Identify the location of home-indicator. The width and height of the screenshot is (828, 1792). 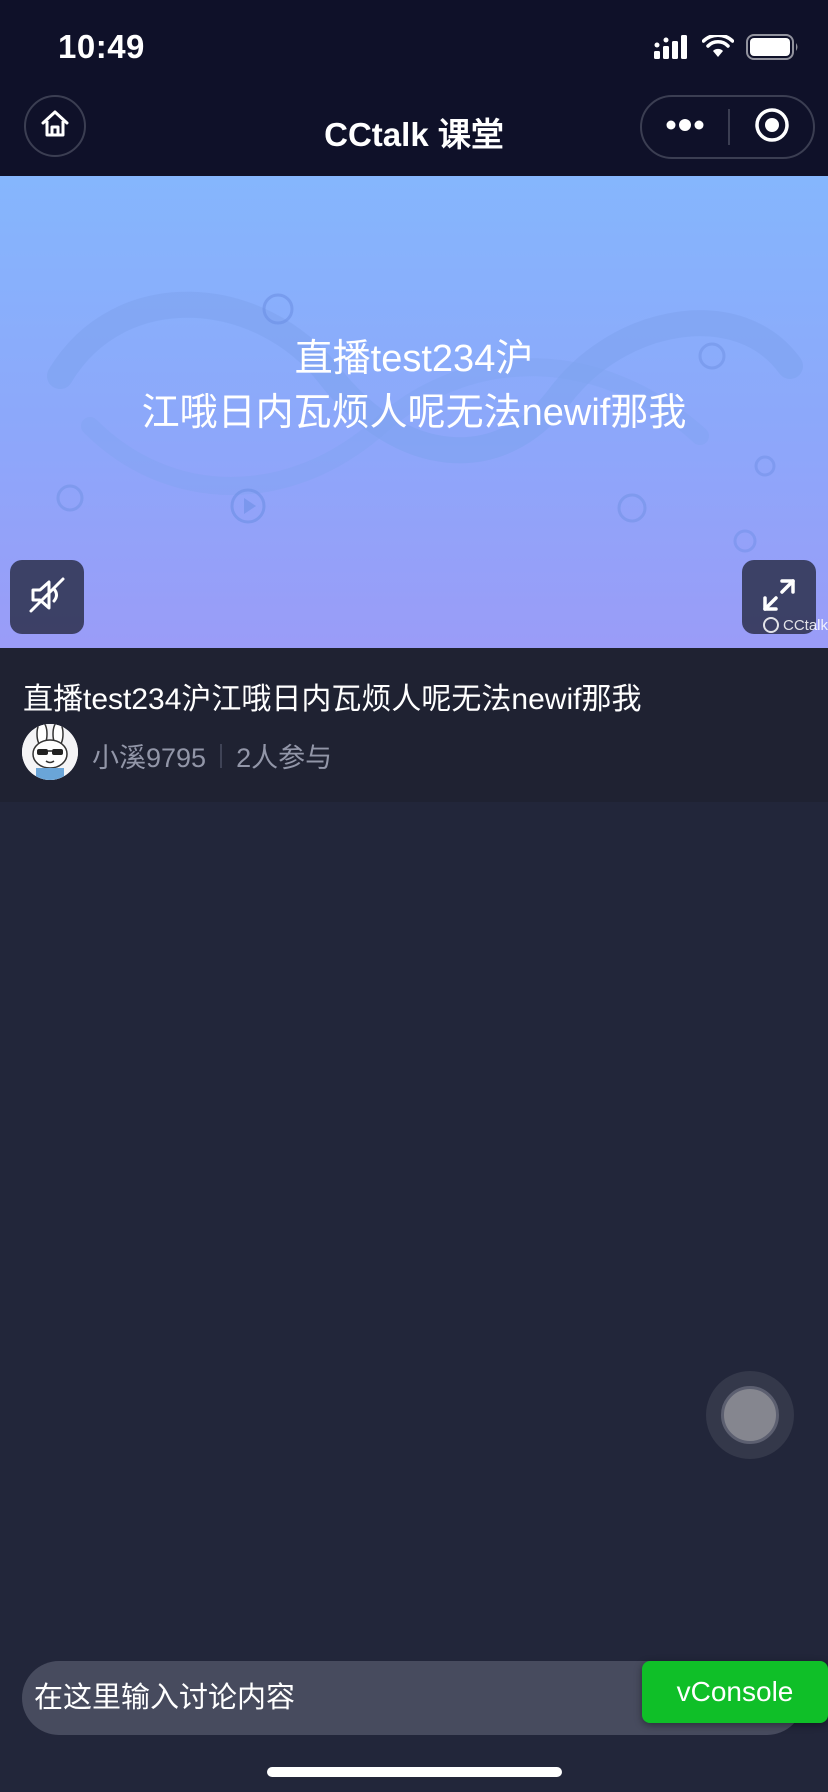
(414, 1772).